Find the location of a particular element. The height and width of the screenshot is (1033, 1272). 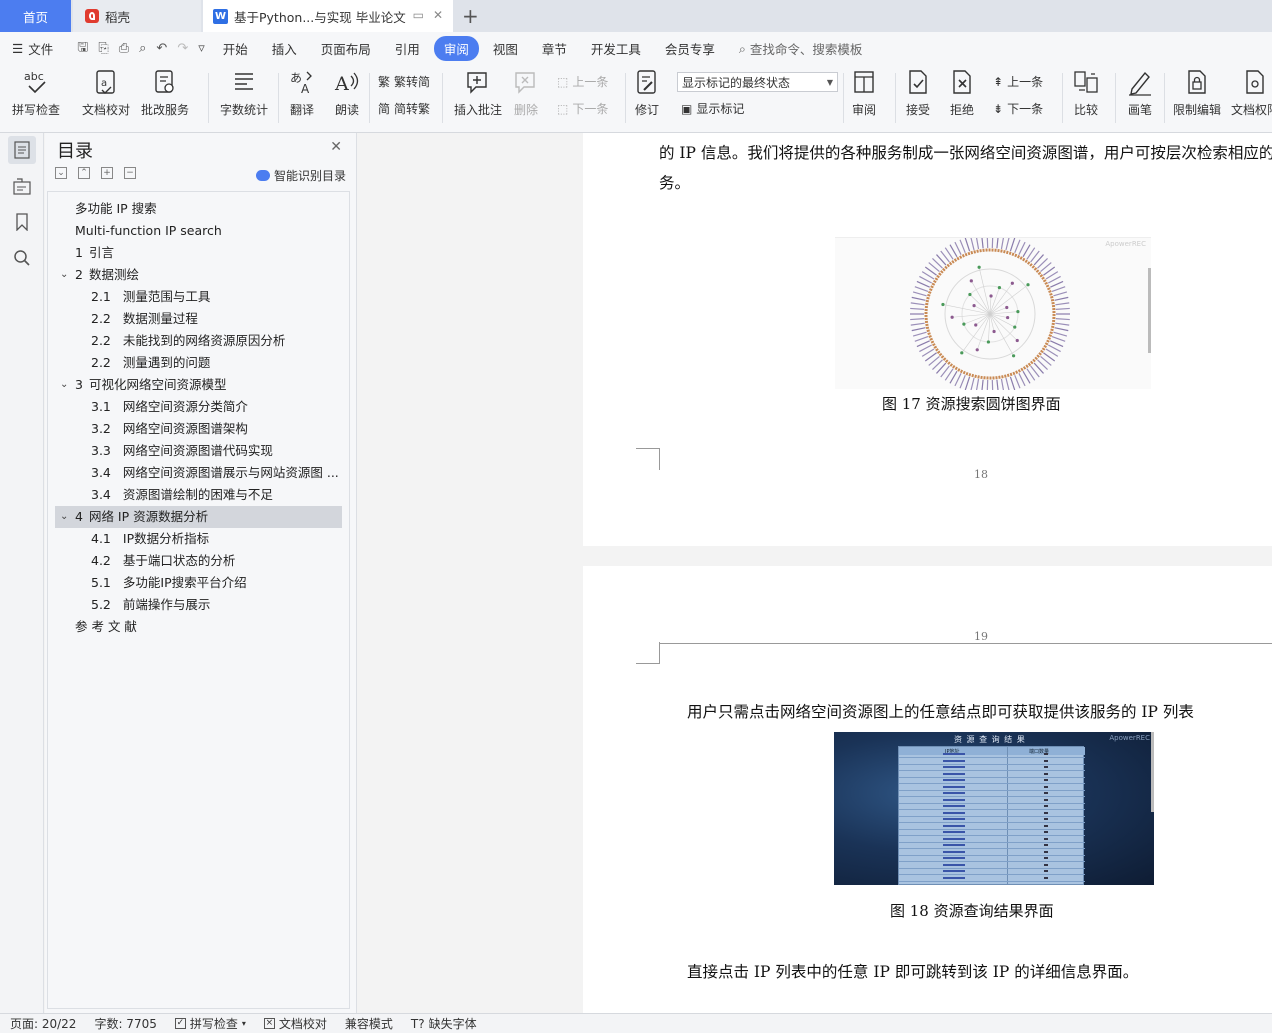

add-heading-icon: + is located at coordinates (107, 173).